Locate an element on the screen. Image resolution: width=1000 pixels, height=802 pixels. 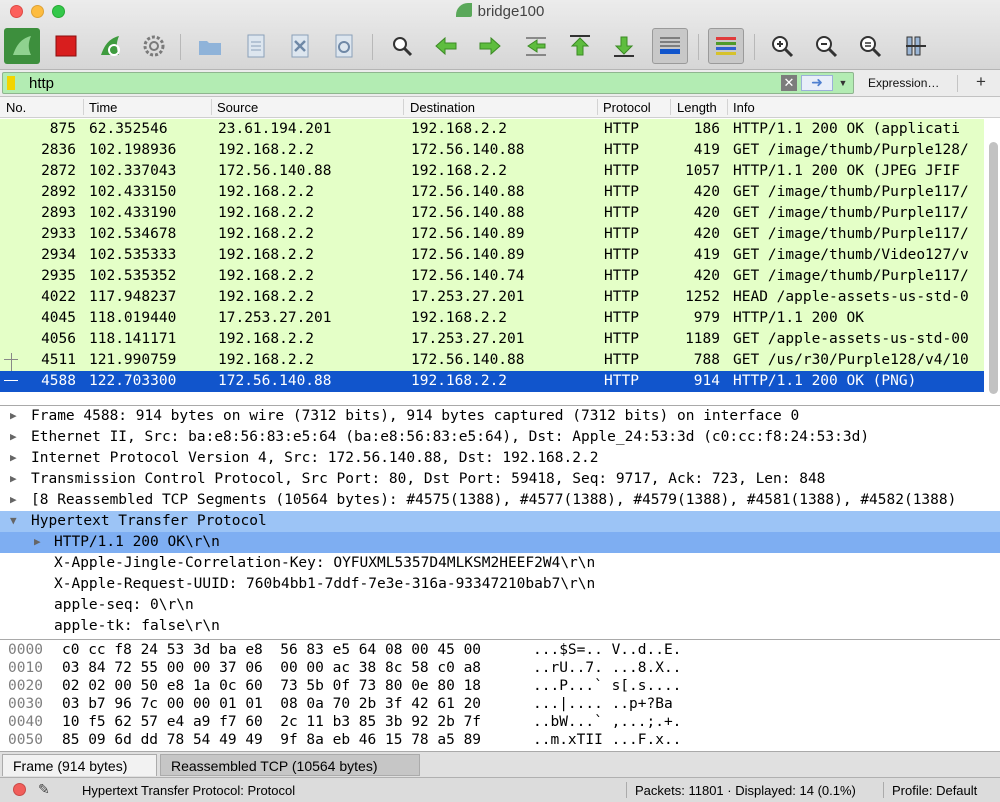
close-file-button is located at coordinates (300, 46).